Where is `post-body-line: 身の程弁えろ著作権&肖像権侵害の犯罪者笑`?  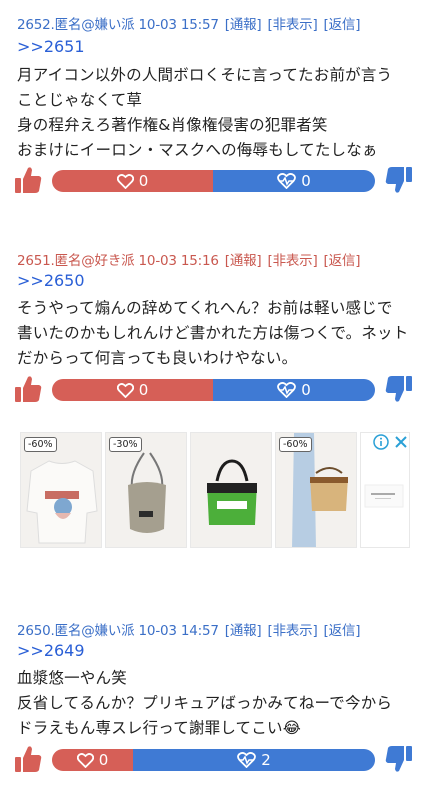
post-body-line: 身の程弁えろ著作権&肖像権侵害の犯罪者笑 is located at coordinates (172, 125).